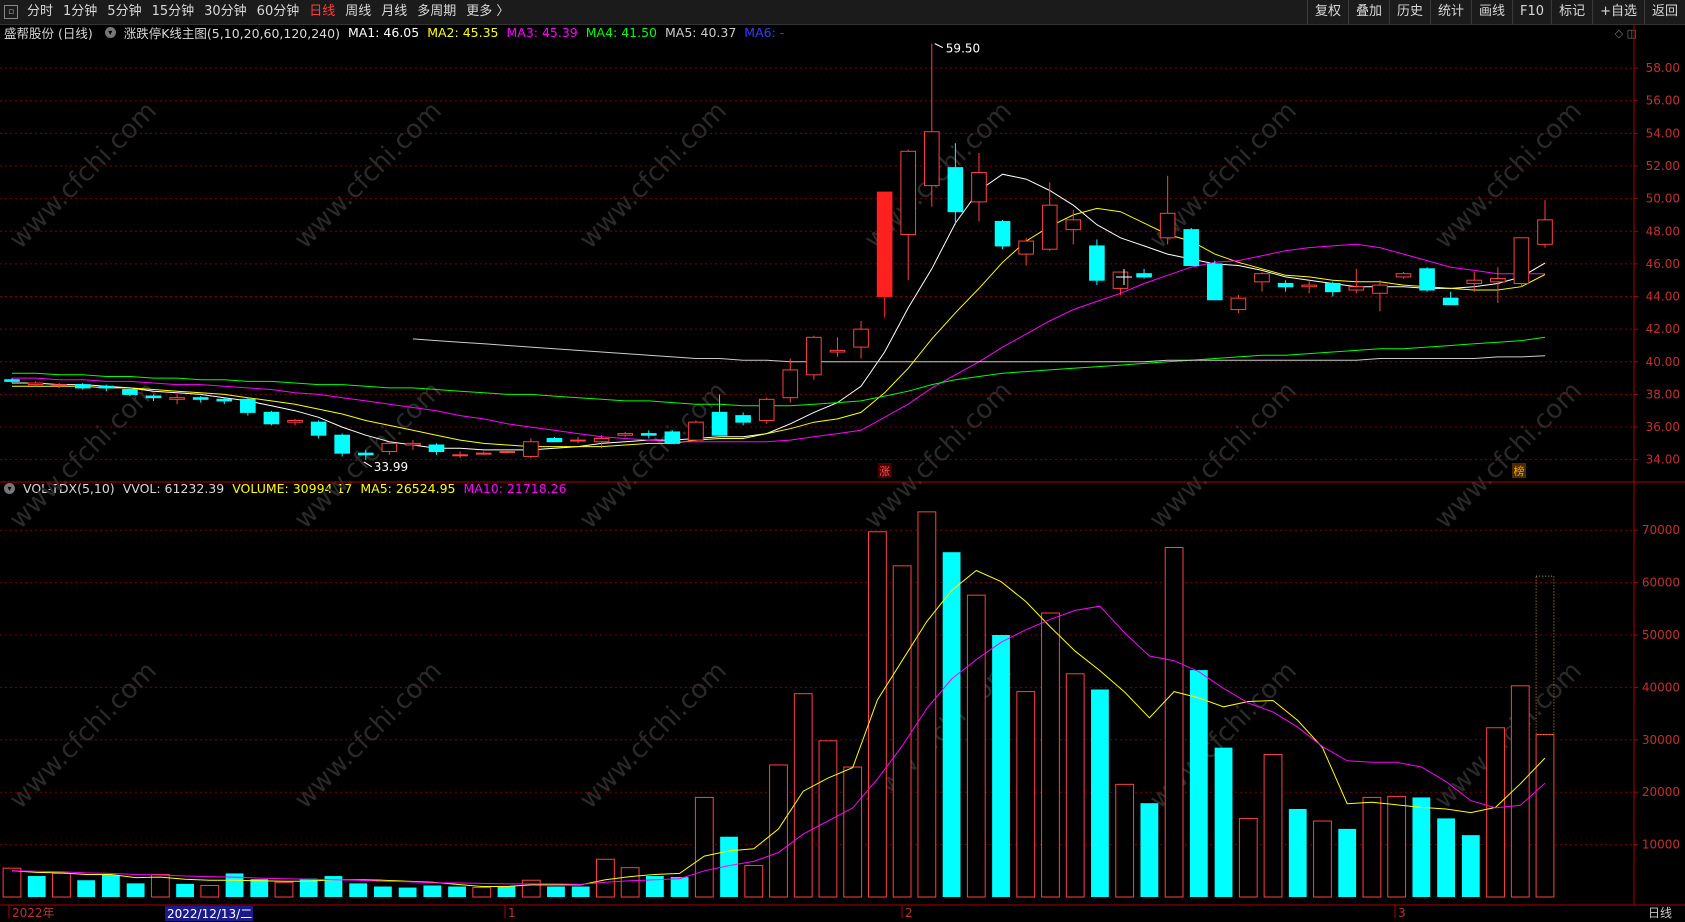 The image size is (1685, 922). What do you see at coordinates (391, 467) in the screenshot?
I see `low-price-label: 33.99` at bounding box center [391, 467].